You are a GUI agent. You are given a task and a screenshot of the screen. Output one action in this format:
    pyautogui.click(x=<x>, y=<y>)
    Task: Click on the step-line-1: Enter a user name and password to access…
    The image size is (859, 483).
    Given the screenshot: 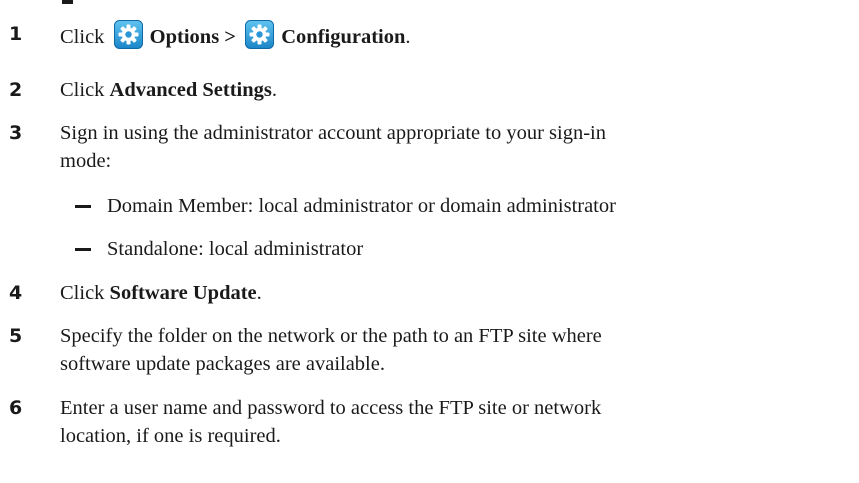 What is the action you would take?
    pyautogui.click(x=331, y=408)
    